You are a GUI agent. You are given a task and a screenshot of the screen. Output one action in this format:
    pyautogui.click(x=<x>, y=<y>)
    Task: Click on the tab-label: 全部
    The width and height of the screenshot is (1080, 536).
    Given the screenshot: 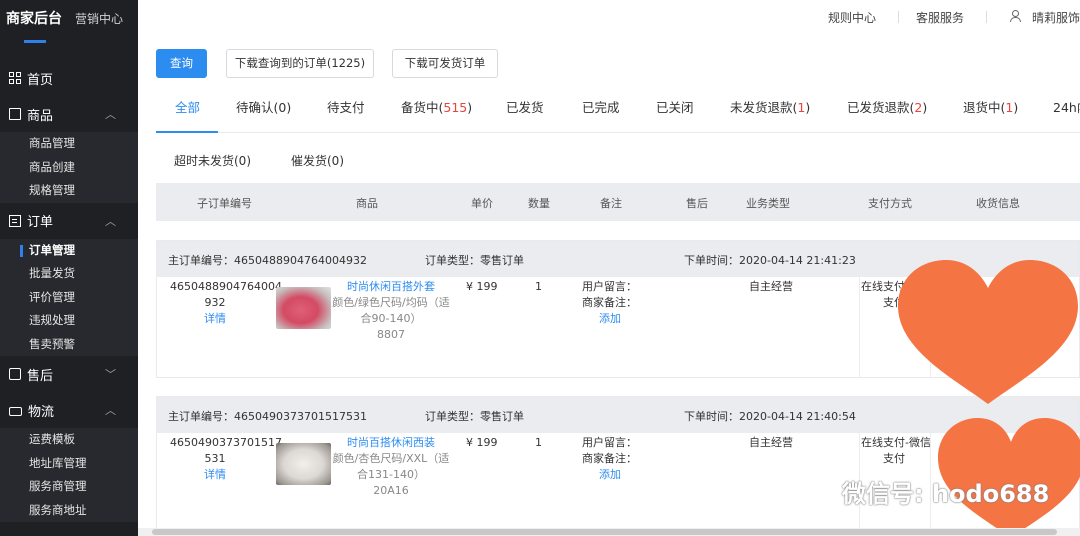 What is the action you would take?
    pyautogui.click(x=188, y=107)
    